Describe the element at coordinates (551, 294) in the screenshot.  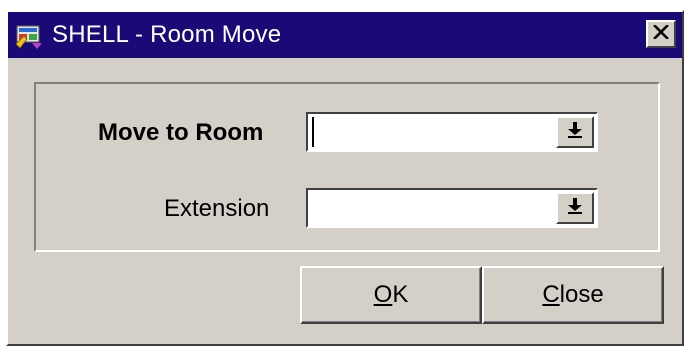
I see `close-mnemonic: C` at that location.